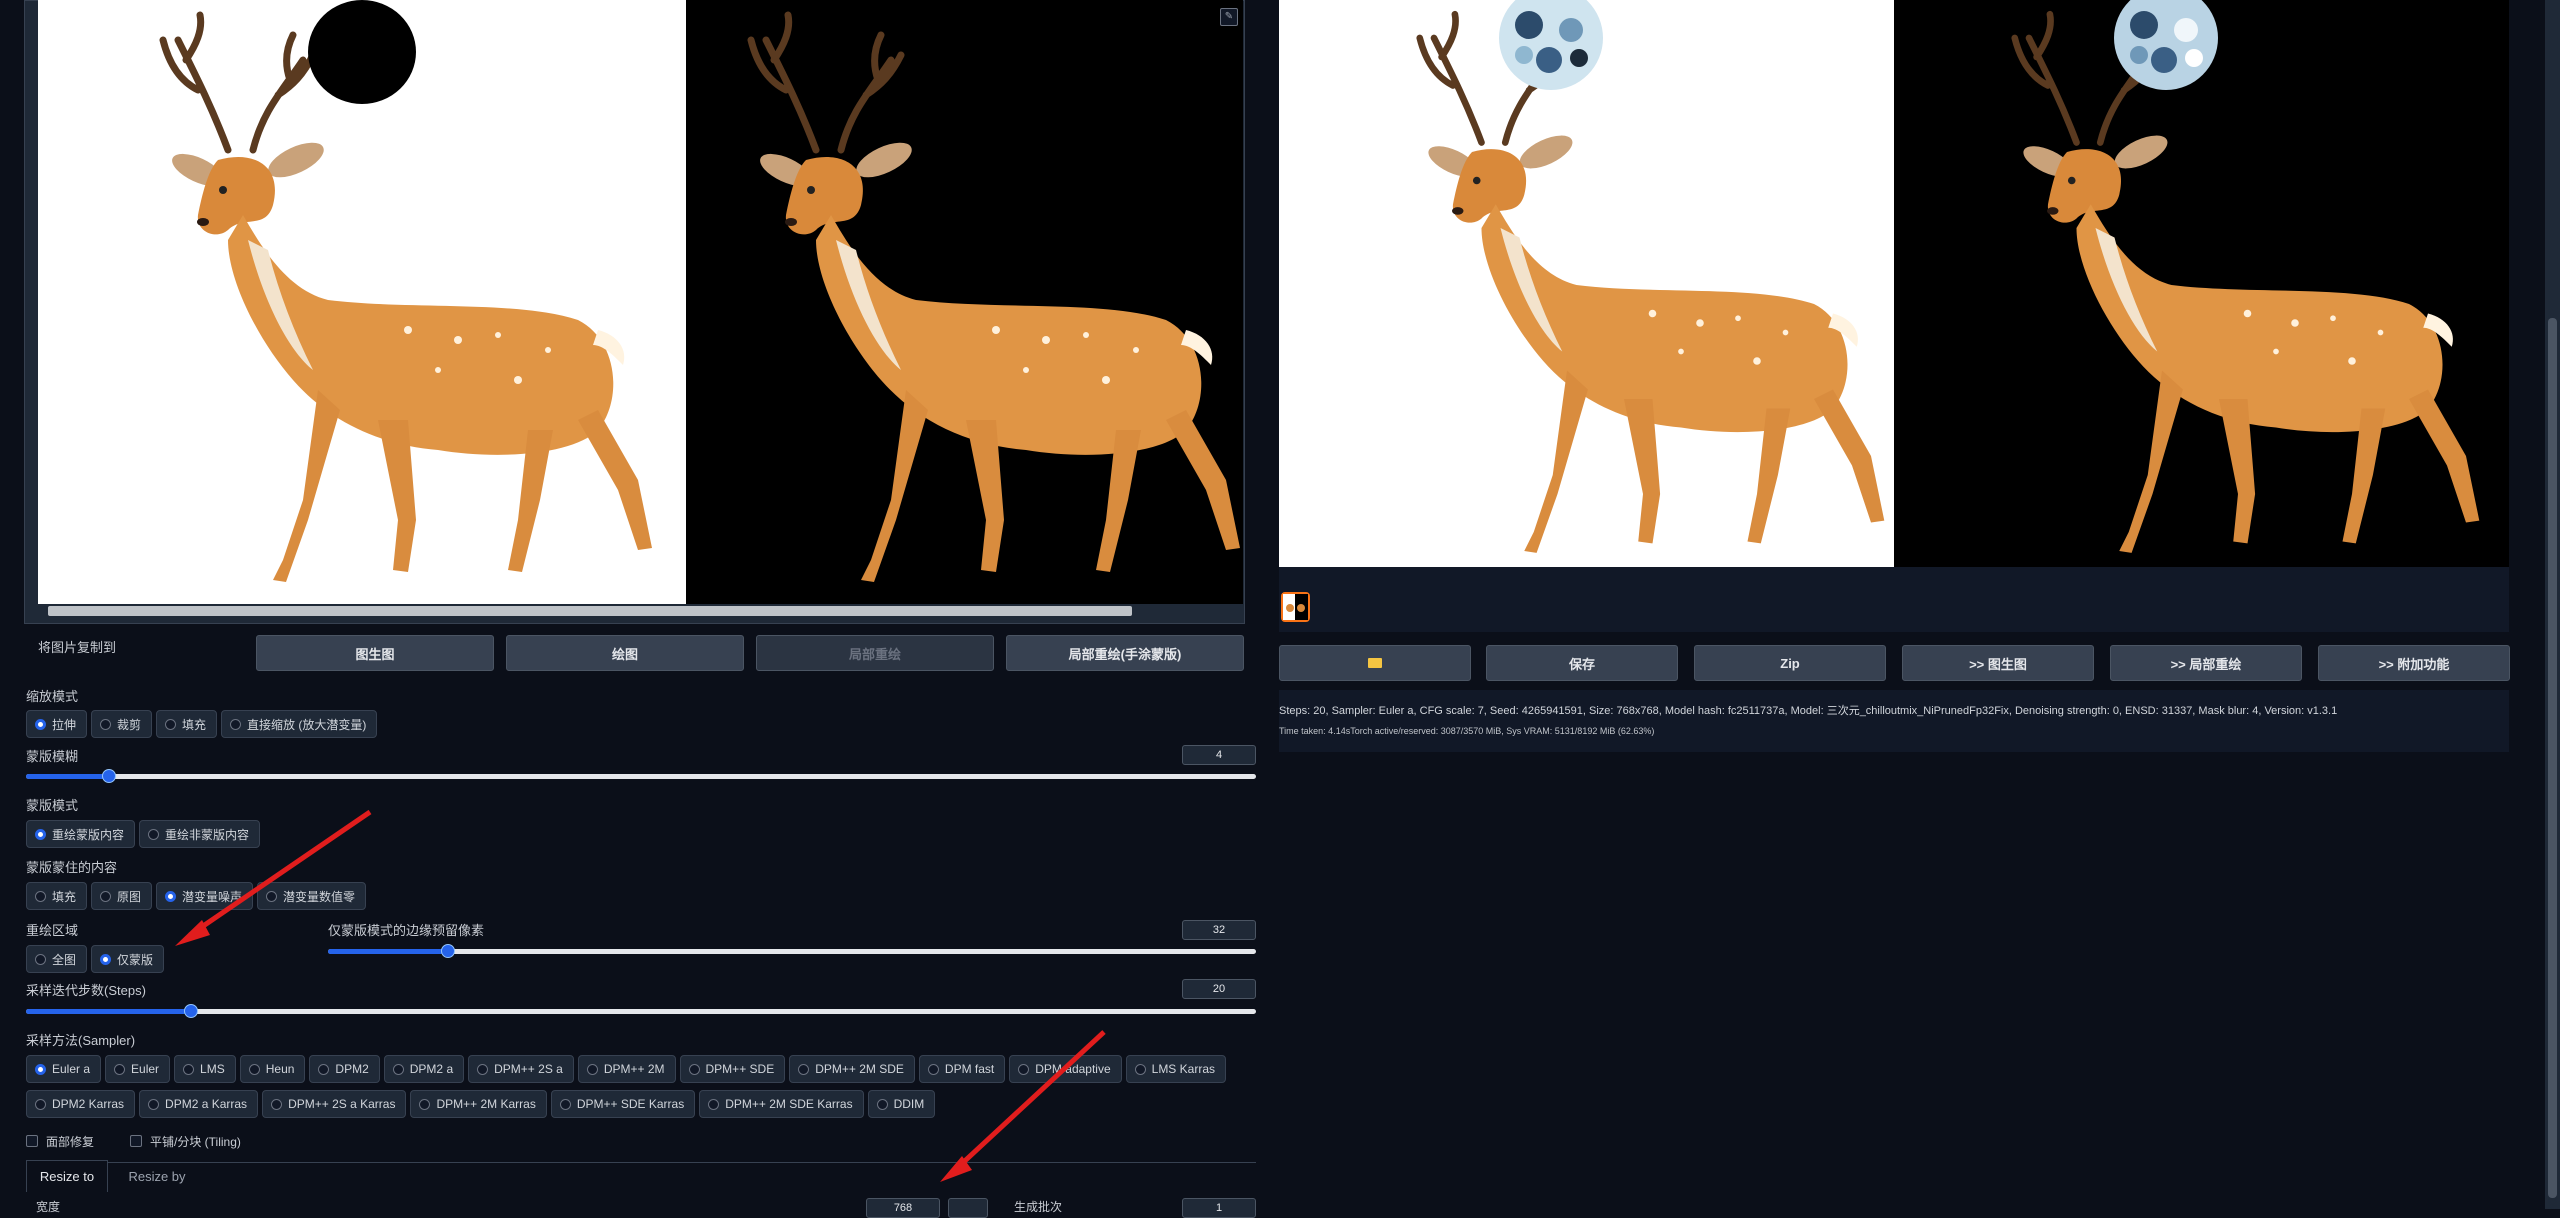 The image size is (2560, 1218). Describe the element at coordinates (1229, 17) in the screenshot. I see `brush-icon: ✎` at that location.